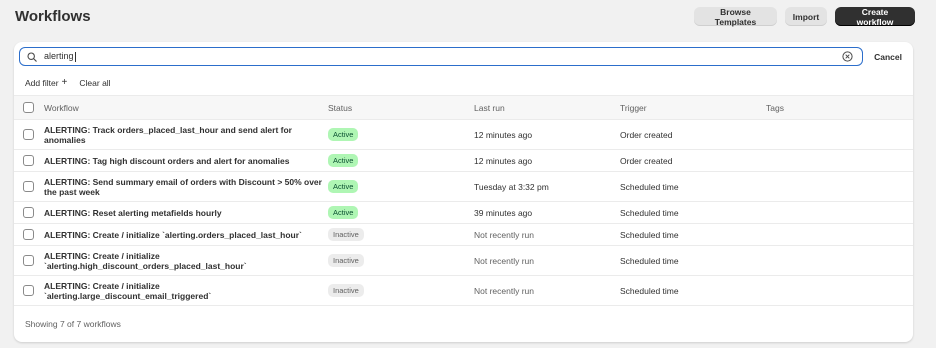 The height and width of the screenshot is (348, 936). I want to click on add-filter-button: Add filter +, so click(46, 83).